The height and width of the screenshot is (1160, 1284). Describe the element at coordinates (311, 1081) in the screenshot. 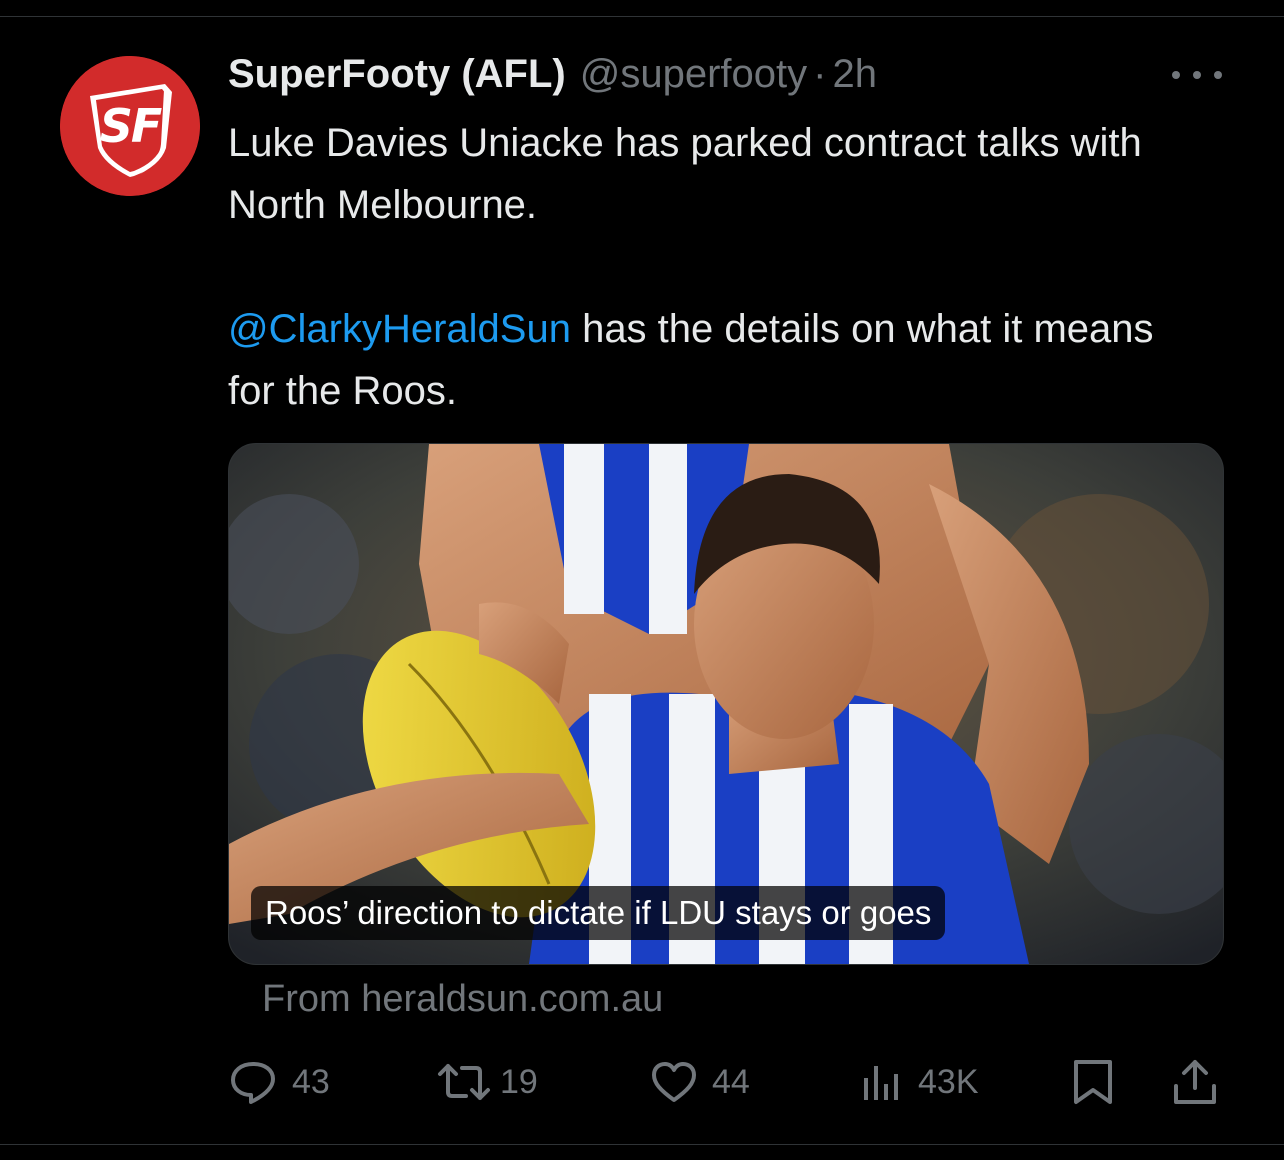

I see `reply-count: 43` at that location.